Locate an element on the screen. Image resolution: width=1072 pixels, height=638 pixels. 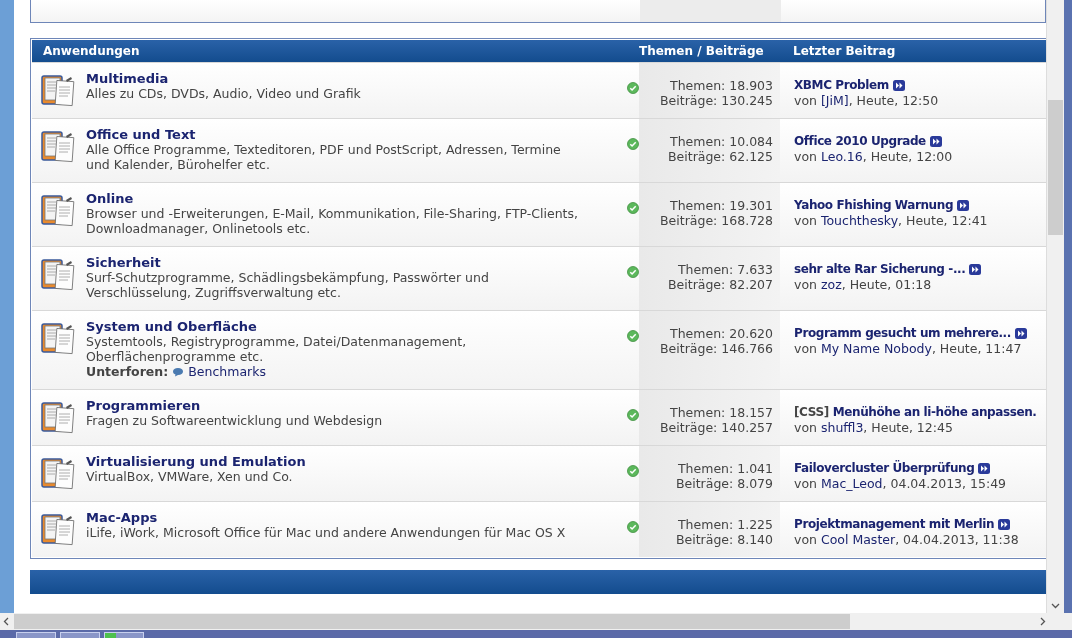
author-link: Leo.16 is located at coordinates (841, 156).